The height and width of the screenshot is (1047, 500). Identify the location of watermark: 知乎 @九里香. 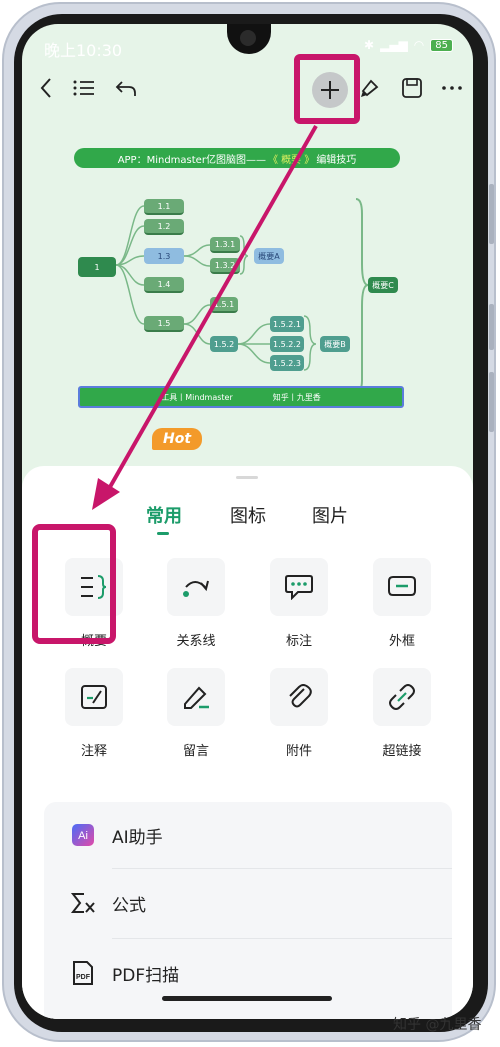
(437, 1025).